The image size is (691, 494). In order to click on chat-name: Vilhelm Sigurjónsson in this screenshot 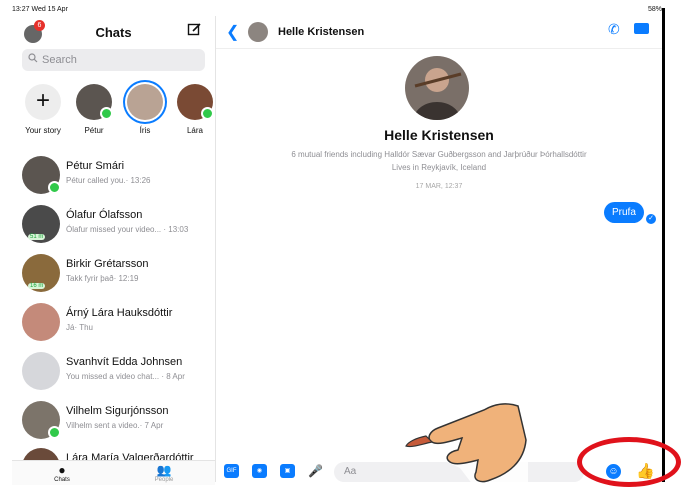, I will do `click(117, 411)`.